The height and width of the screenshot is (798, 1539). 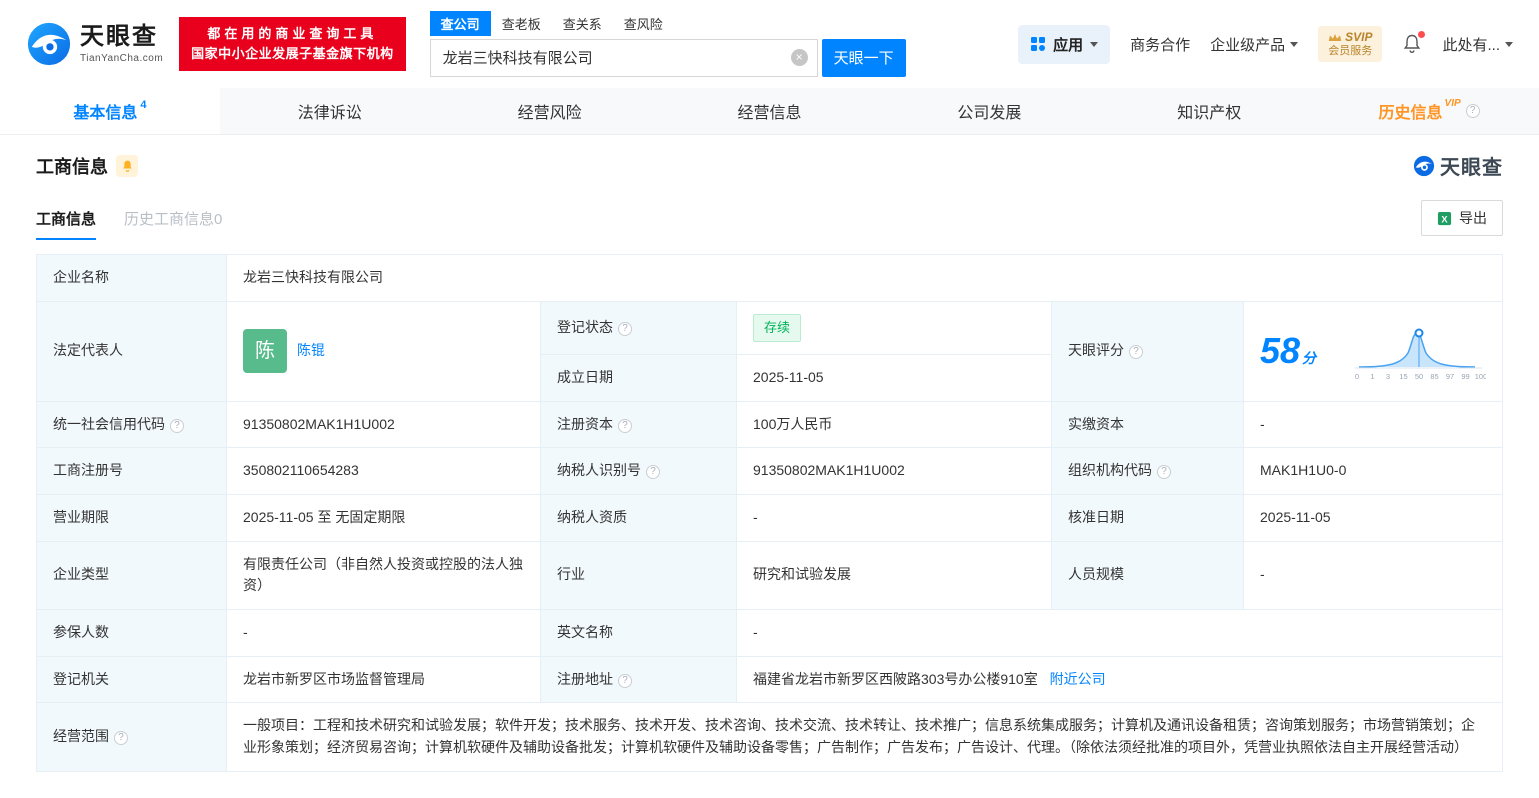 I want to click on table-row: 企业名称 龙岩三快科技有限公司, so click(x=769, y=278).